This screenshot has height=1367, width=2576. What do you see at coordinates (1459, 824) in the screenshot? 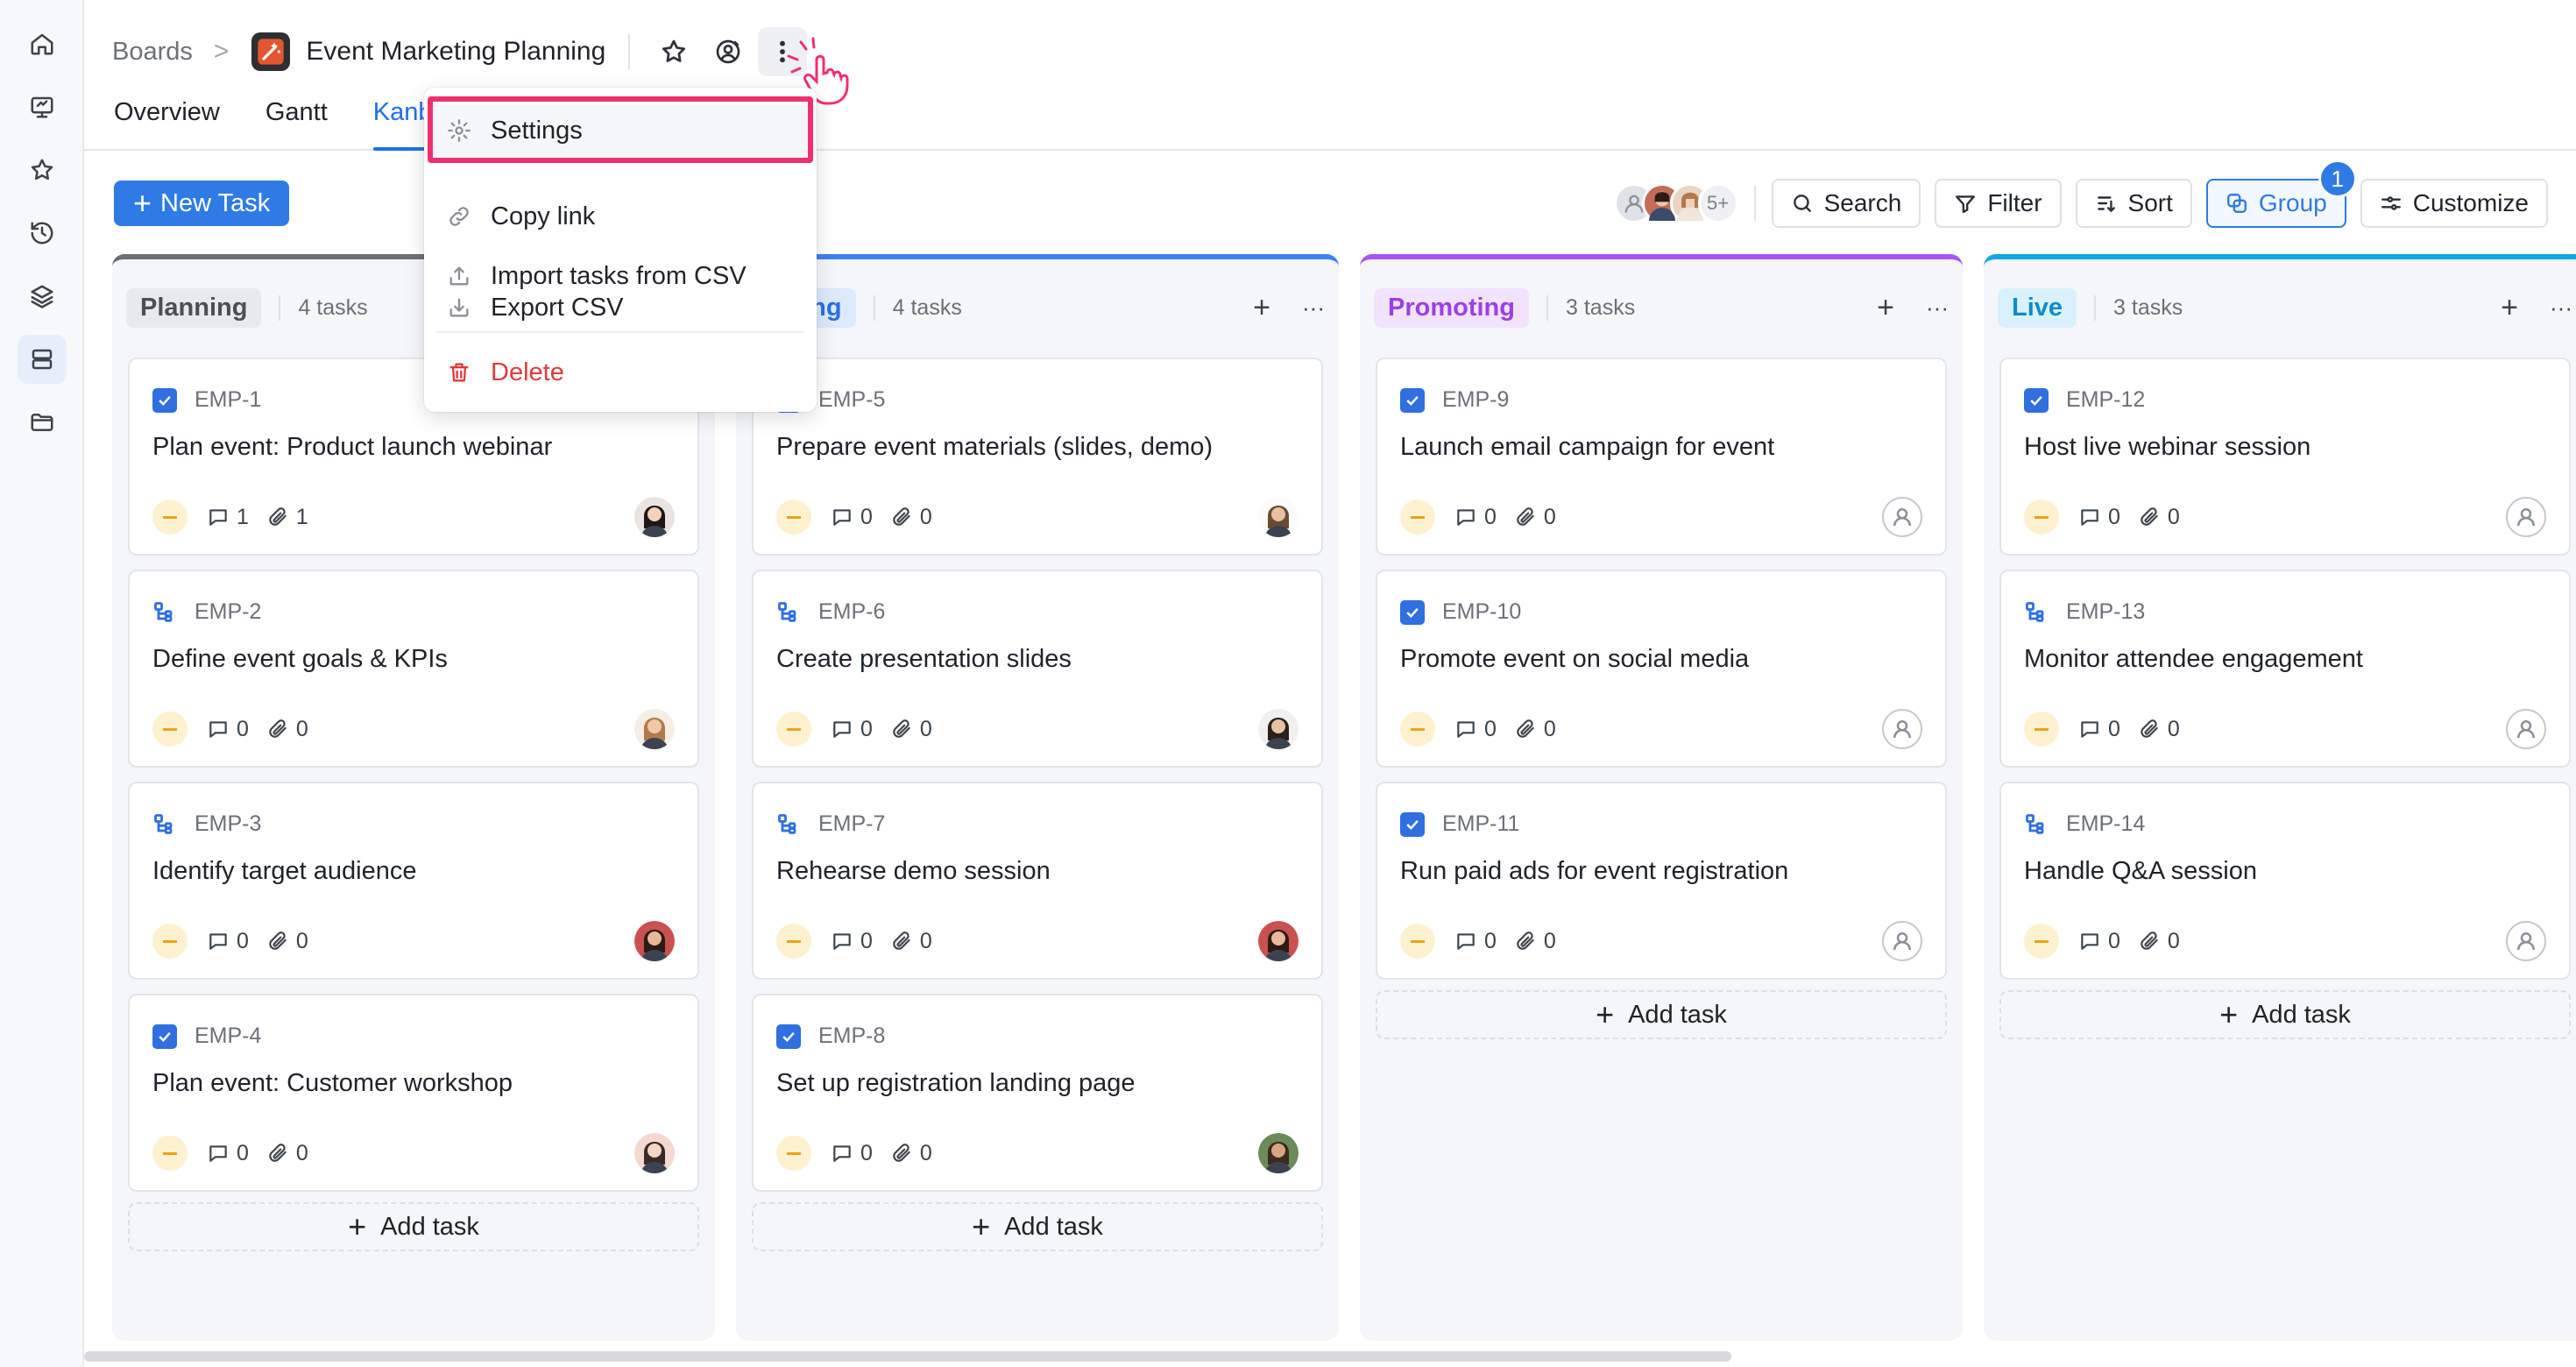
I see `card-id-row: EMP-11` at bounding box center [1459, 824].